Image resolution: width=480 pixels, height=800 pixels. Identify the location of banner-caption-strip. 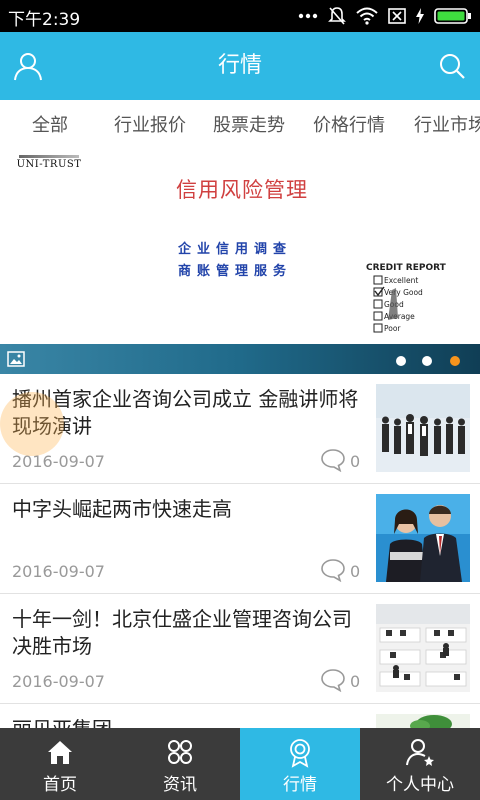
(240, 359).